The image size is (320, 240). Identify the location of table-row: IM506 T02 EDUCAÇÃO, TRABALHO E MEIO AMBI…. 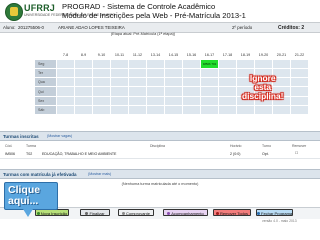
(160, 155).